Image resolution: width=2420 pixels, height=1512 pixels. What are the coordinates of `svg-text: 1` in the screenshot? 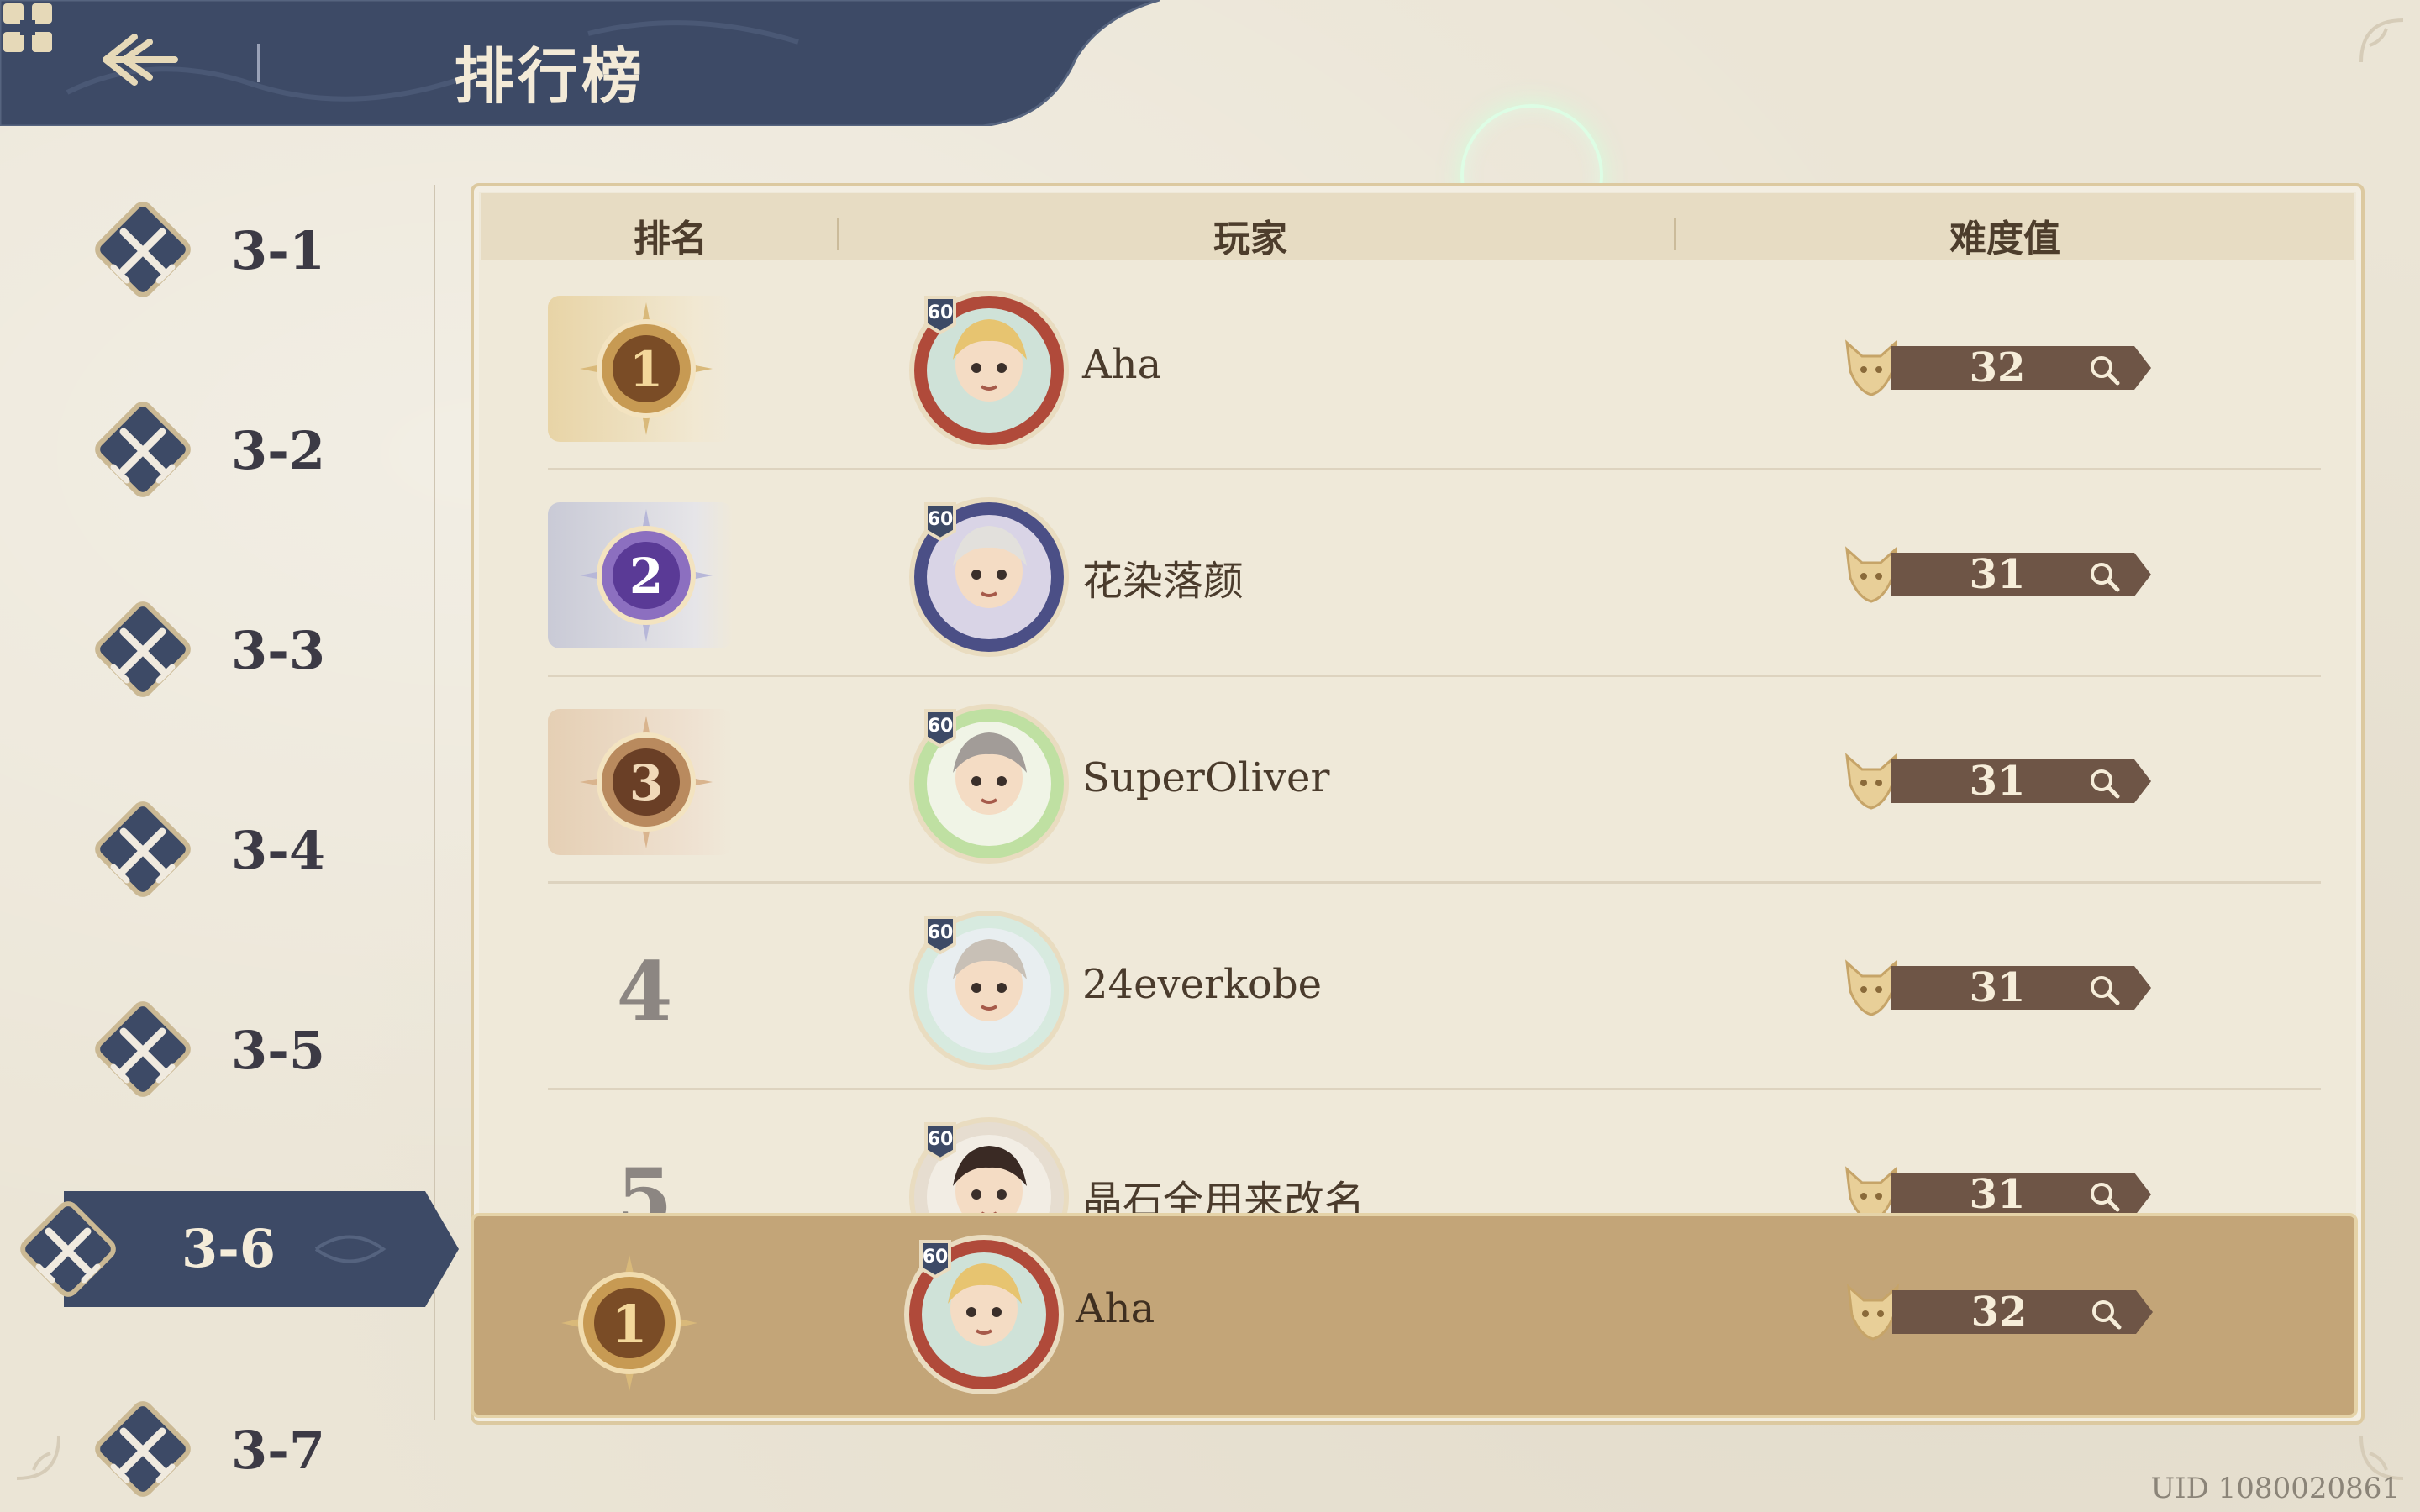 It's located at (646, 369).